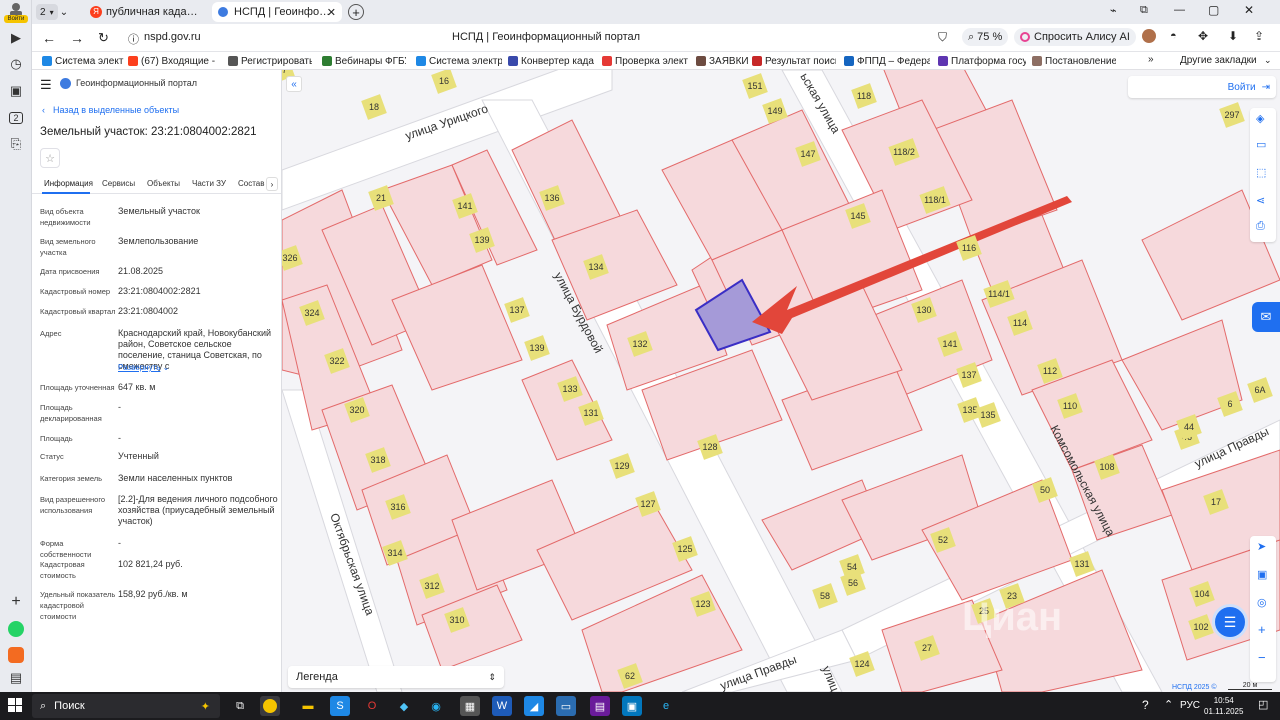 The width and height of the screenshot is (1280, 720). I want to click on new-tab-button: +, so click(356, 12).